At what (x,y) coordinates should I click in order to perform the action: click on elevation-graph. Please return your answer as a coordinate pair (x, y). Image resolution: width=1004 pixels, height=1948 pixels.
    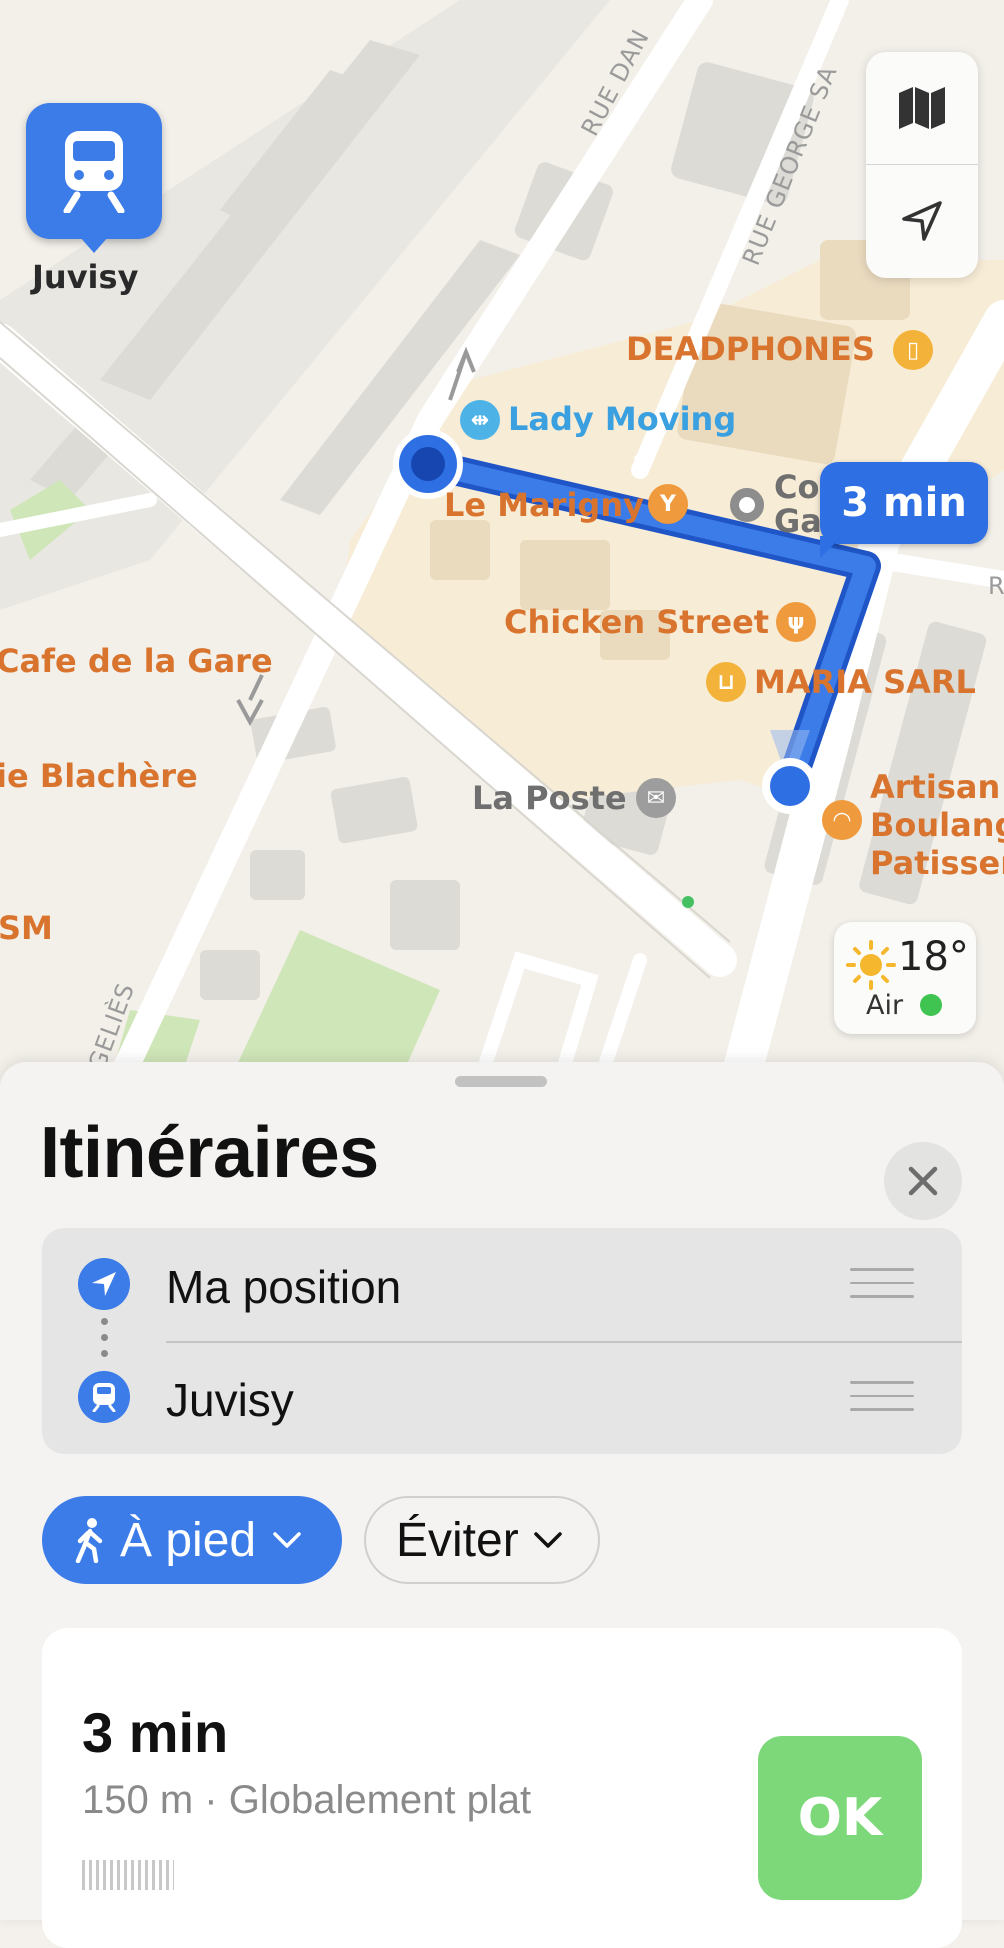
    Looking at the image, I should click on (128, 1875).